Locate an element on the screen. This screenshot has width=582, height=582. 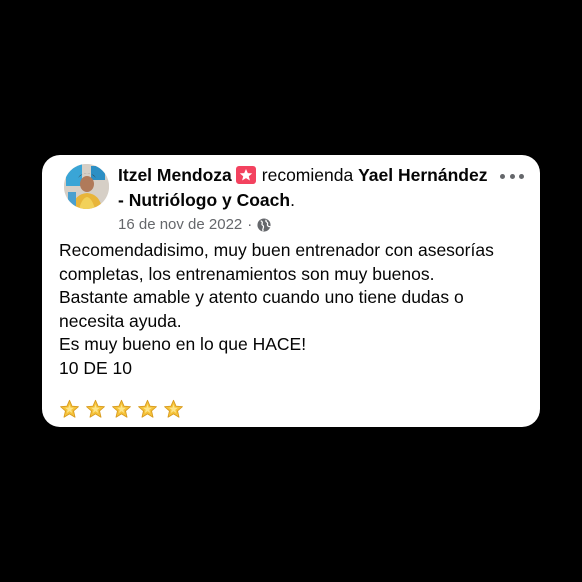
header-trailing-punct: . is located at coordinates (292, 200).